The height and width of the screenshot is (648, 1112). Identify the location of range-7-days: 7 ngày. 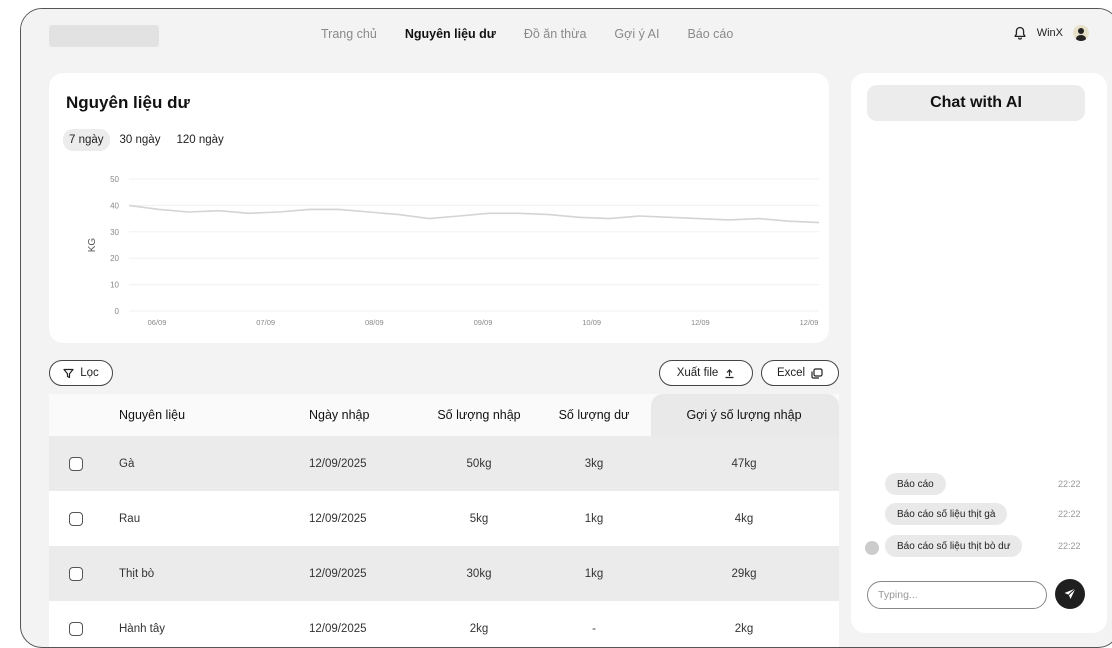
(86, 140).